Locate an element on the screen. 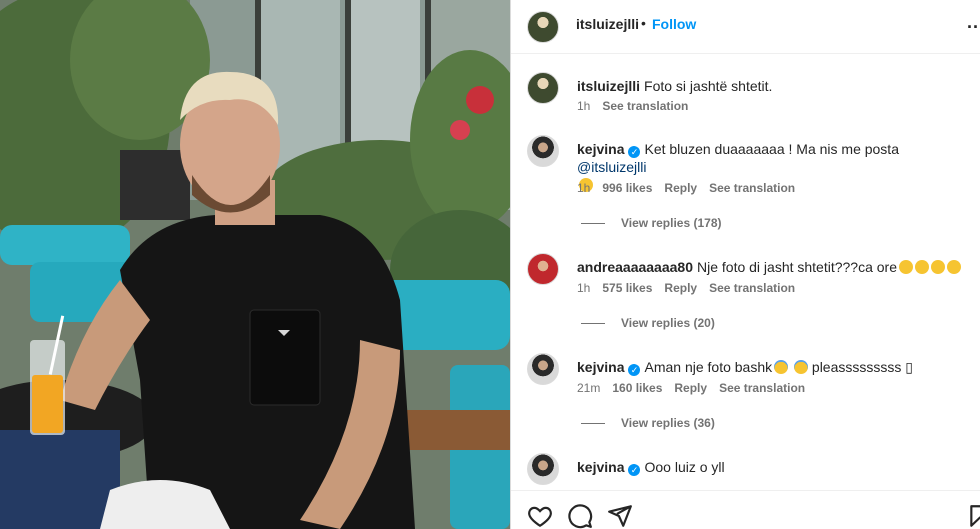 The image size is (980, 529). view-replies-label: View replies (178) is located at coordinates (671, 223).